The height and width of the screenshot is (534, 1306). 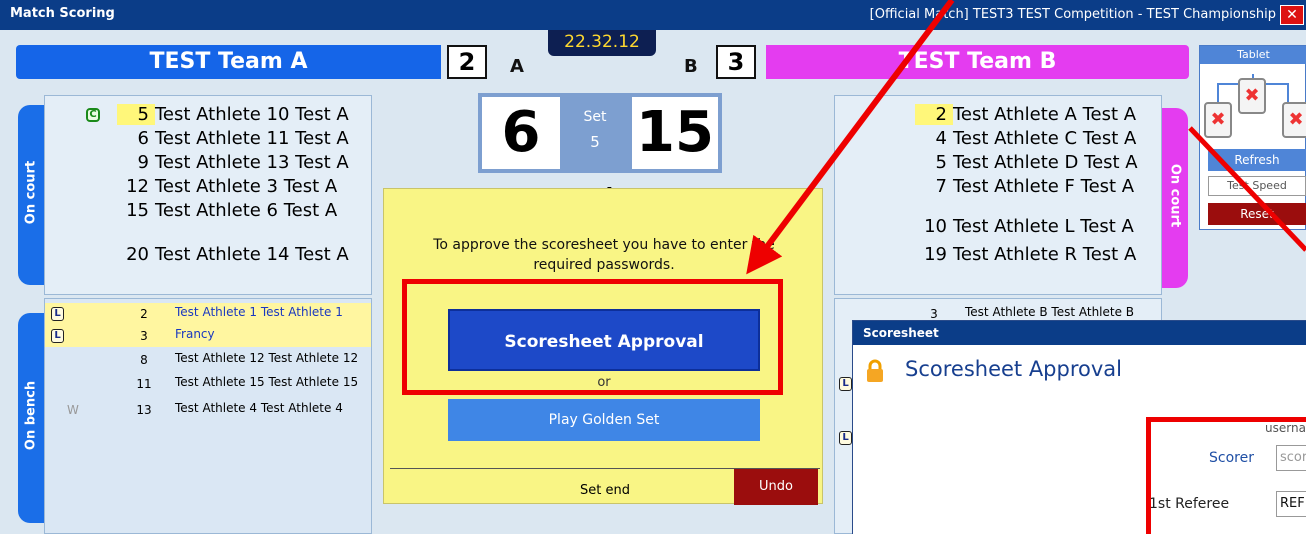 I want to click on set-end-label: Set end, so click(x=605, y=490).